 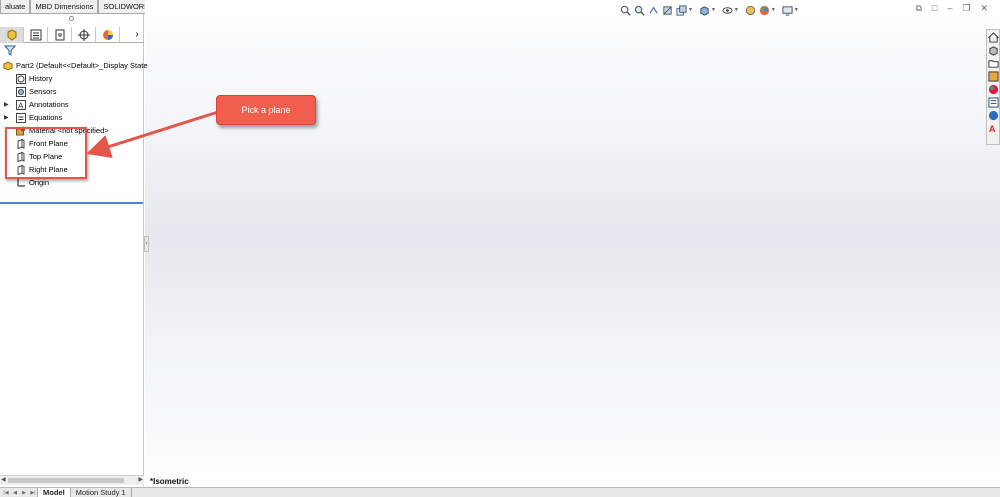 I want to click on horizontal-scrollbar: ◀ ▶, so click(x=72, y=480).